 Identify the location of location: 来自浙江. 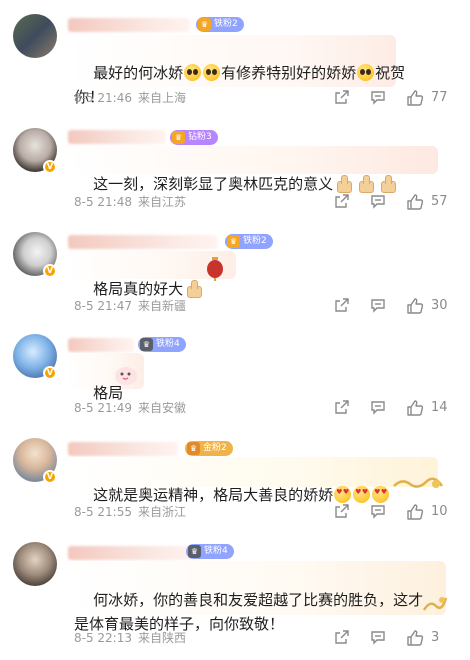
(162, 512).